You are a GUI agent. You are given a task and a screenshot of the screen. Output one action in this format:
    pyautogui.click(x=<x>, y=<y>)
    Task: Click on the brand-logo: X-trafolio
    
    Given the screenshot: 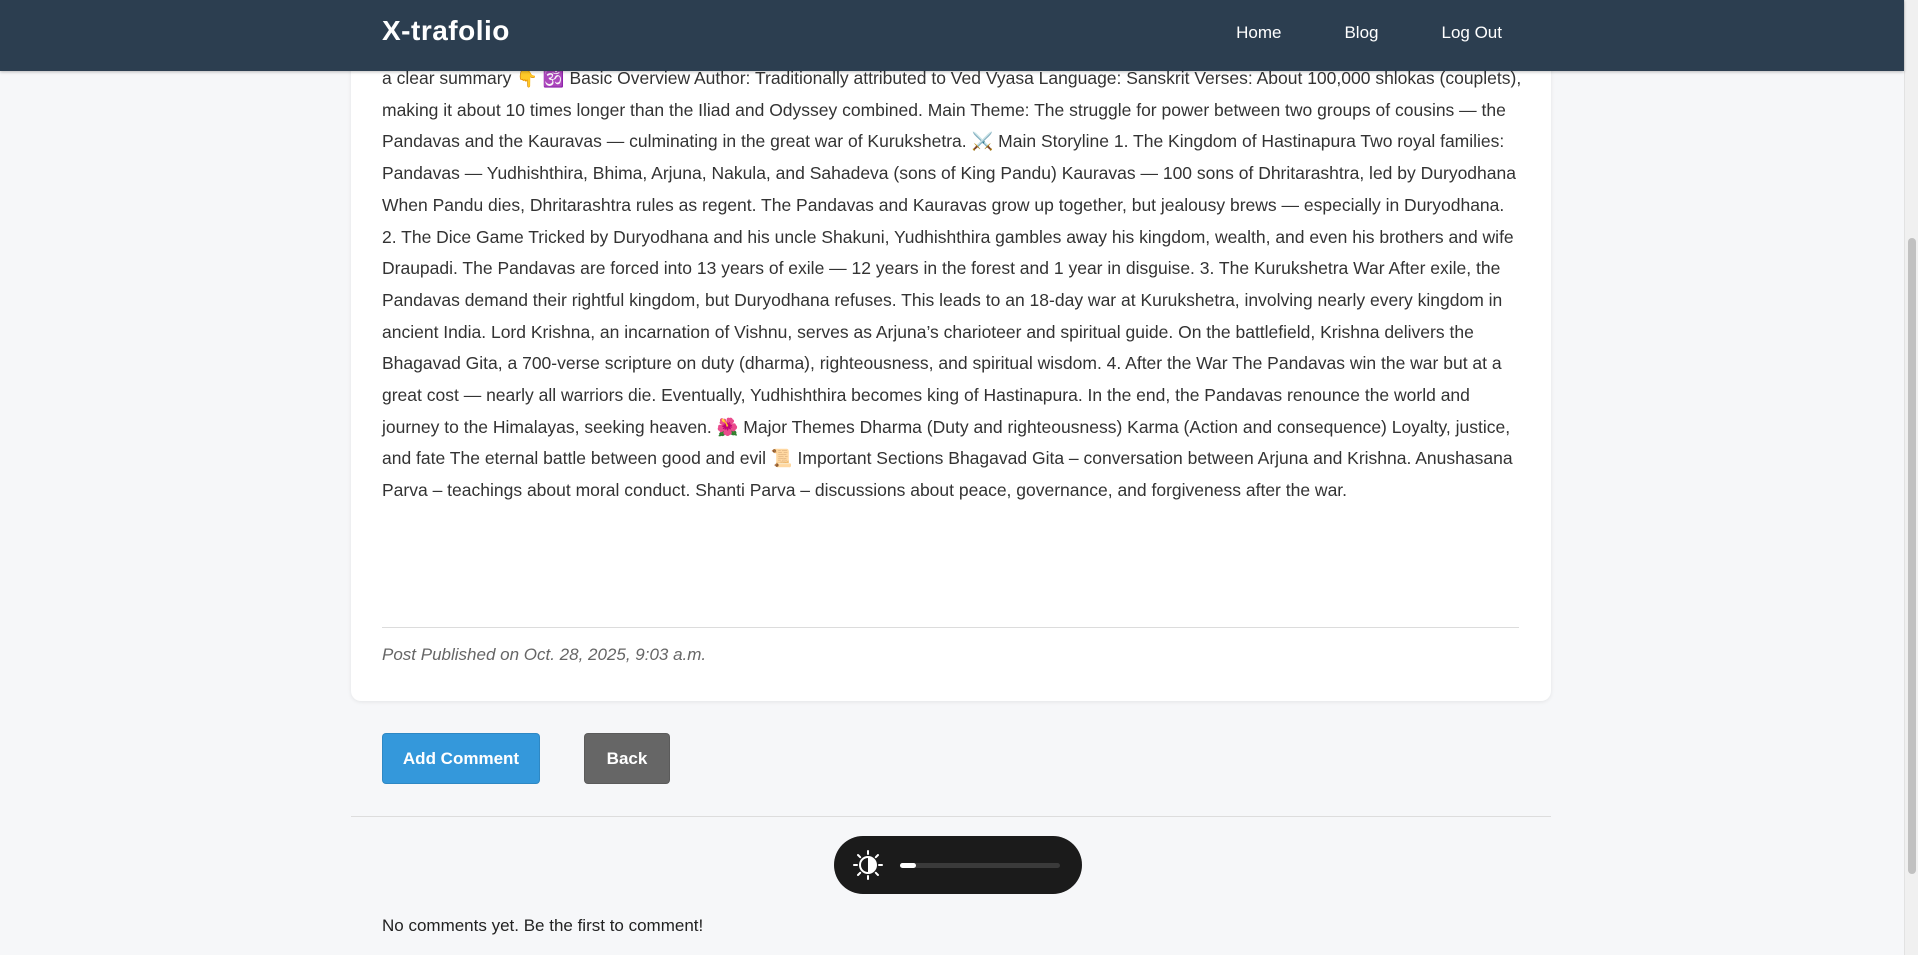 What is the action you would take?
    pyautogui.click(x=446, y=31)
    